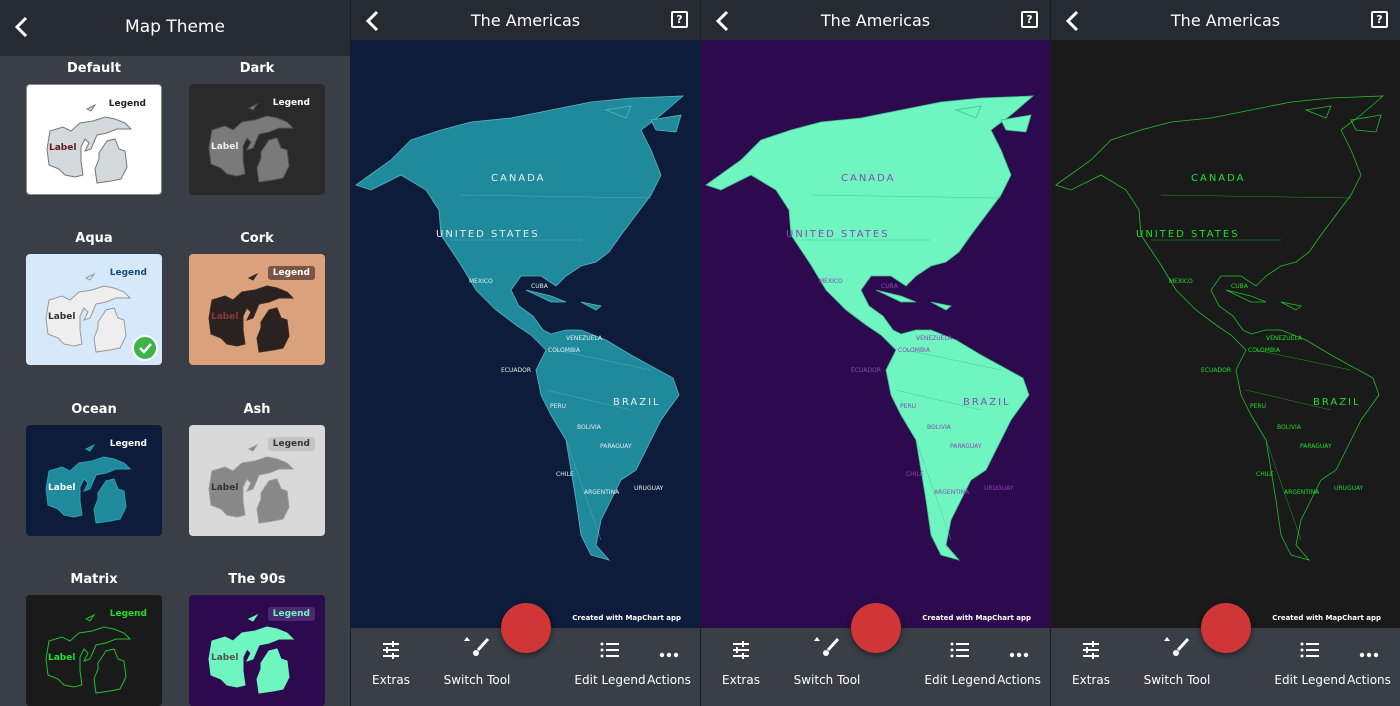 The height and width of the screenshot is (706, 1400). I want to click on theme-option: Cork Legend Label, so click(257, 295).